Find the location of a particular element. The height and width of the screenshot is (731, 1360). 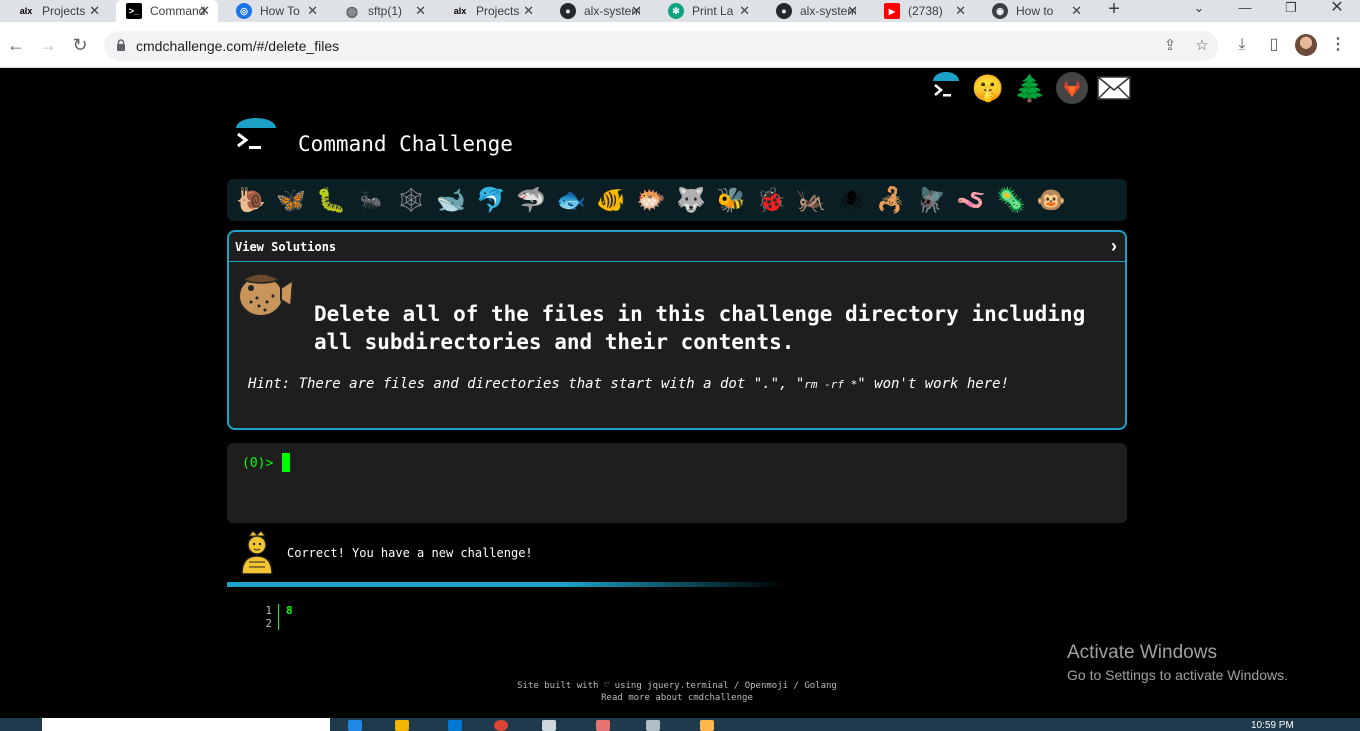

terminal: (0)> is located at coordinates (677, 483).